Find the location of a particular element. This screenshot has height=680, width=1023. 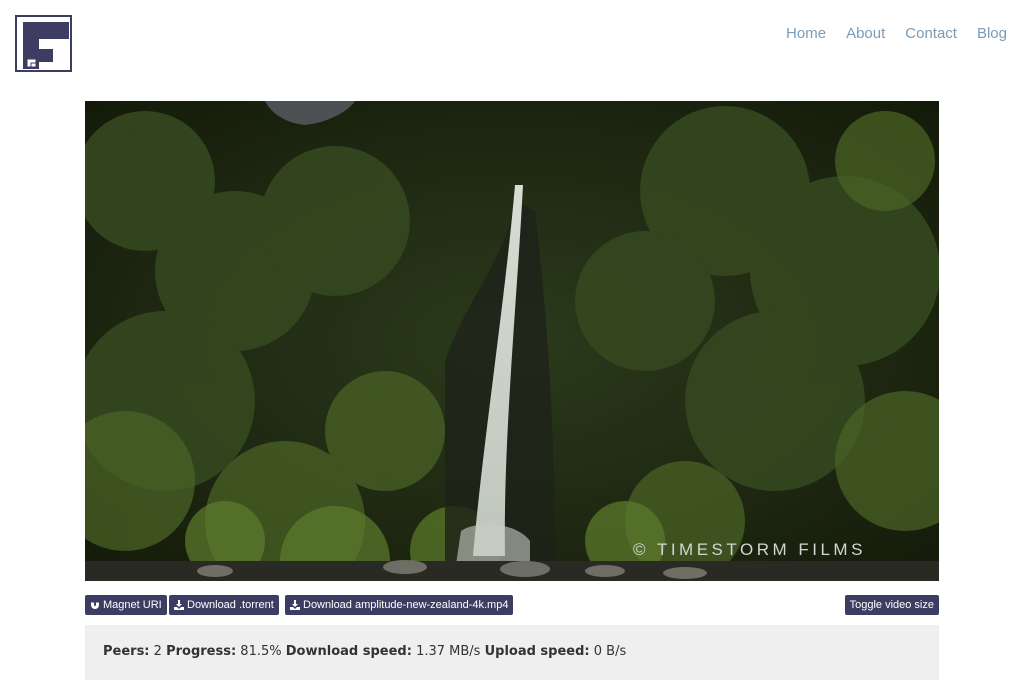

magnet-icon is located at coordinates (95, 605).